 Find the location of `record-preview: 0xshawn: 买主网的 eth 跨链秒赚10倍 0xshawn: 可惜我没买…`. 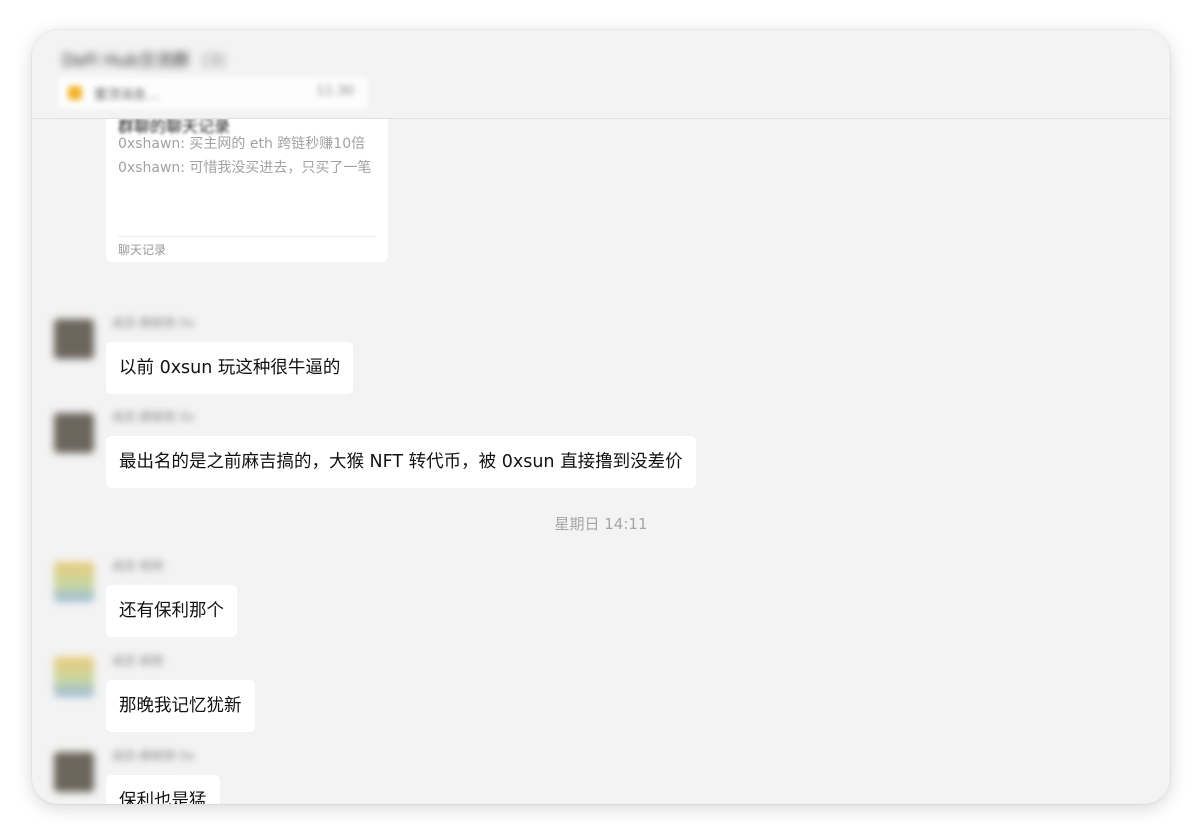

record-preview: 0xshawn: 买主网的 eth 跨链秒赚10倍 0xshawn: 可惜我没买… is located at coordinates (247, 156).